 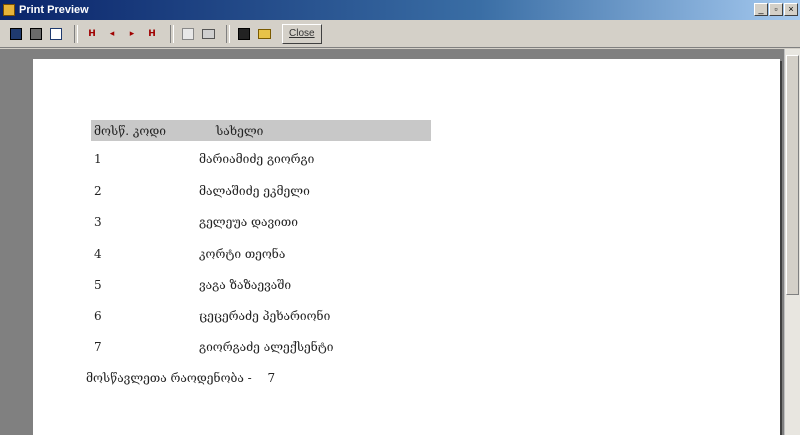 What do you see at coordinates (266, 347) in the screenshot?
I see `row-name: გიორგაძე ალექსენტი` at bounding box center [266, 347].